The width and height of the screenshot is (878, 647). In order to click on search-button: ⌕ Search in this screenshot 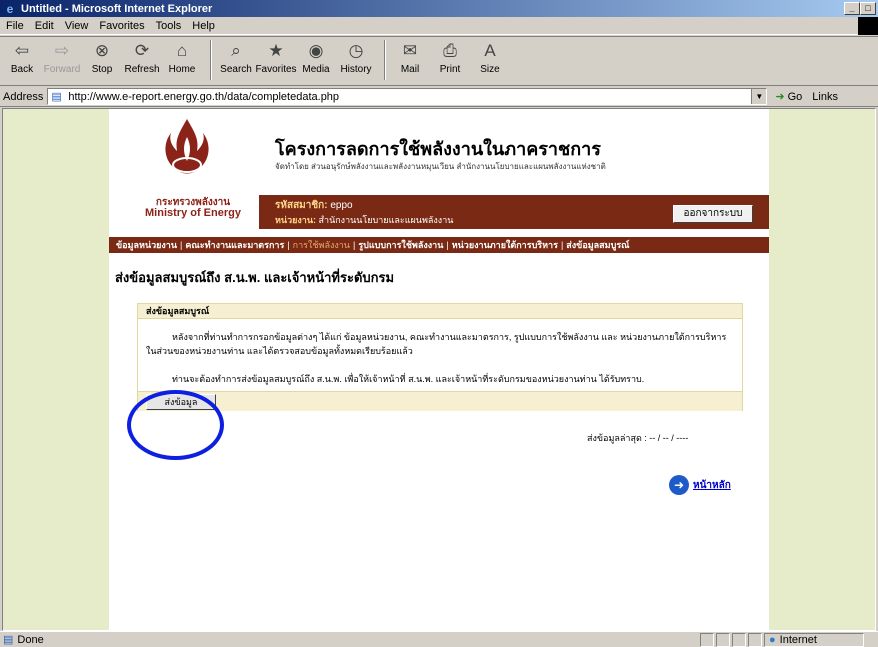, I will do `click(236, 57)`.